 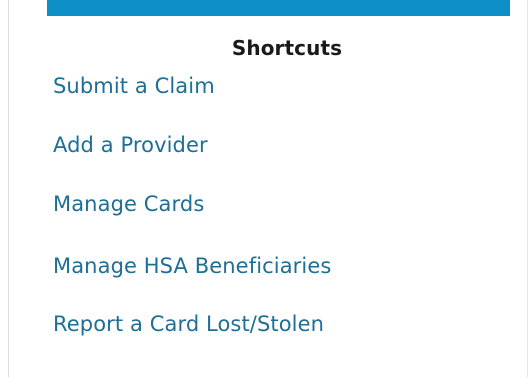 I want to click on report-card-lost-stolen-link: Report a Card Lost/Stolen, so click(x=188, y=324).